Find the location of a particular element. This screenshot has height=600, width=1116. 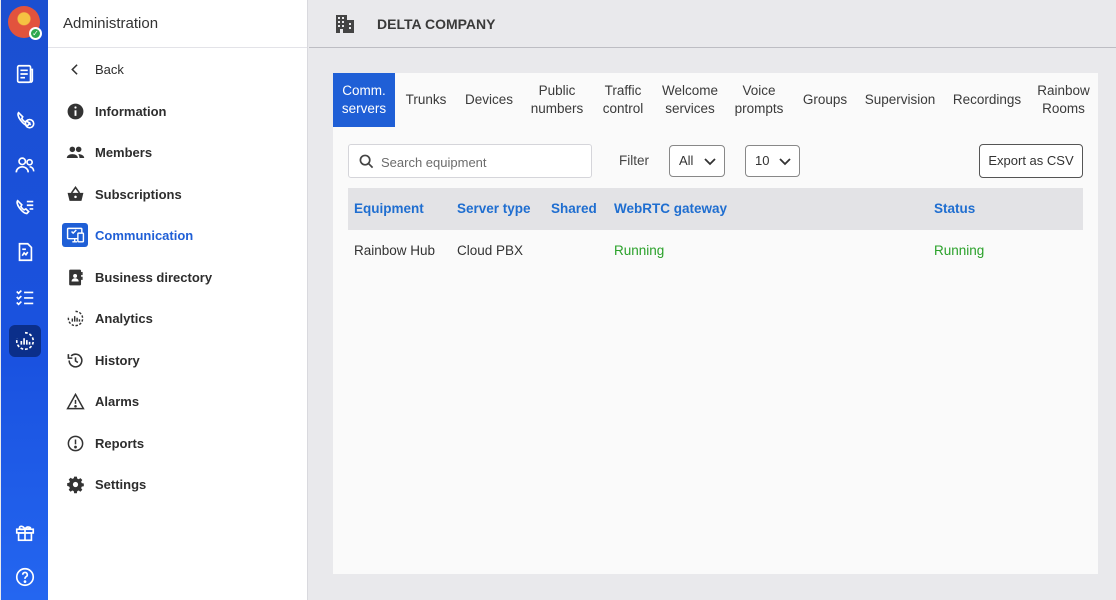

cell-webrtc-gateway: Running is located at coordinates (639, 250).